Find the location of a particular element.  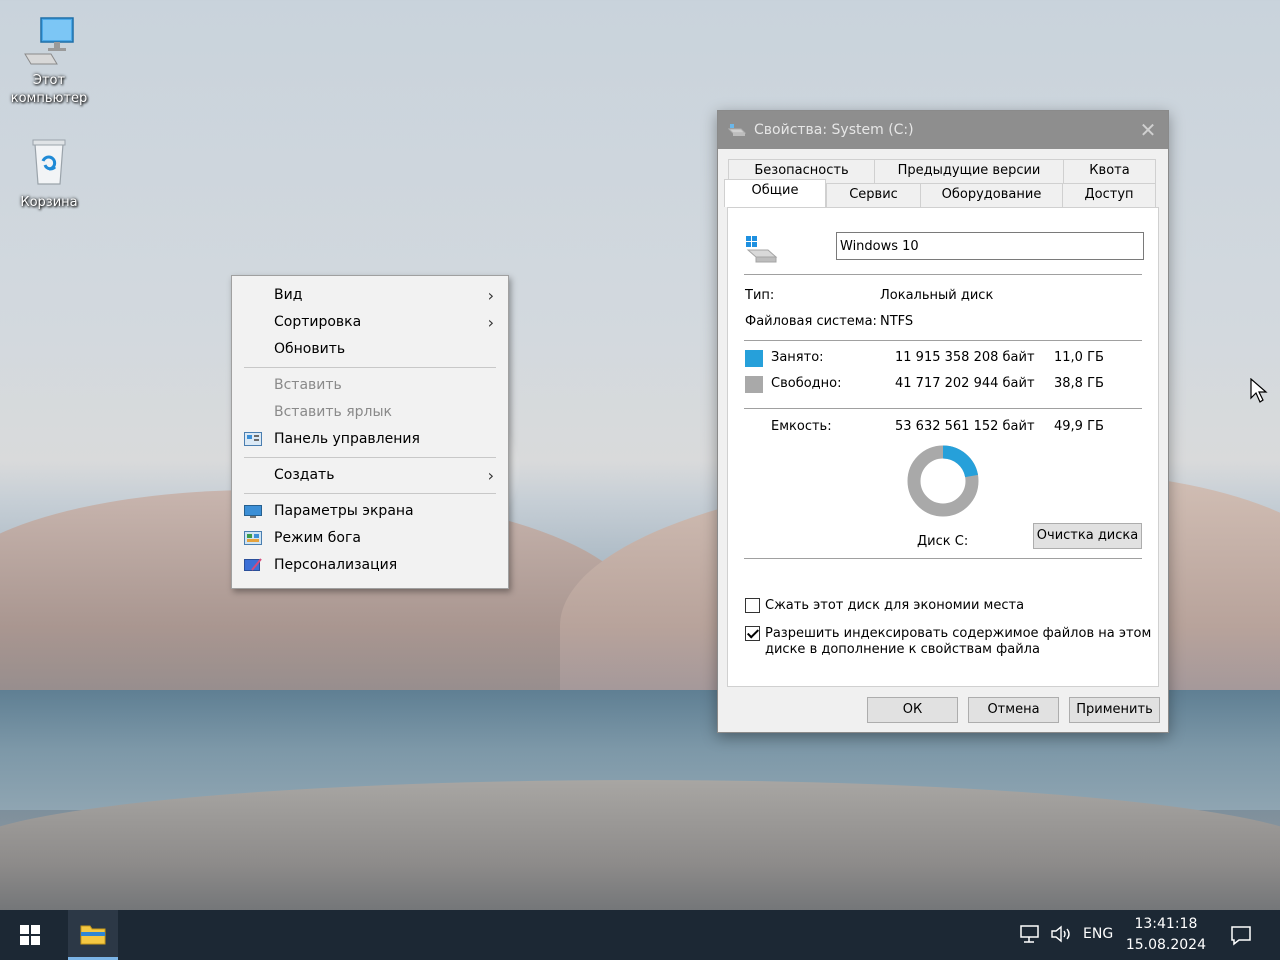

cancel-button: Отмена is located at coordinates (1013, 710).